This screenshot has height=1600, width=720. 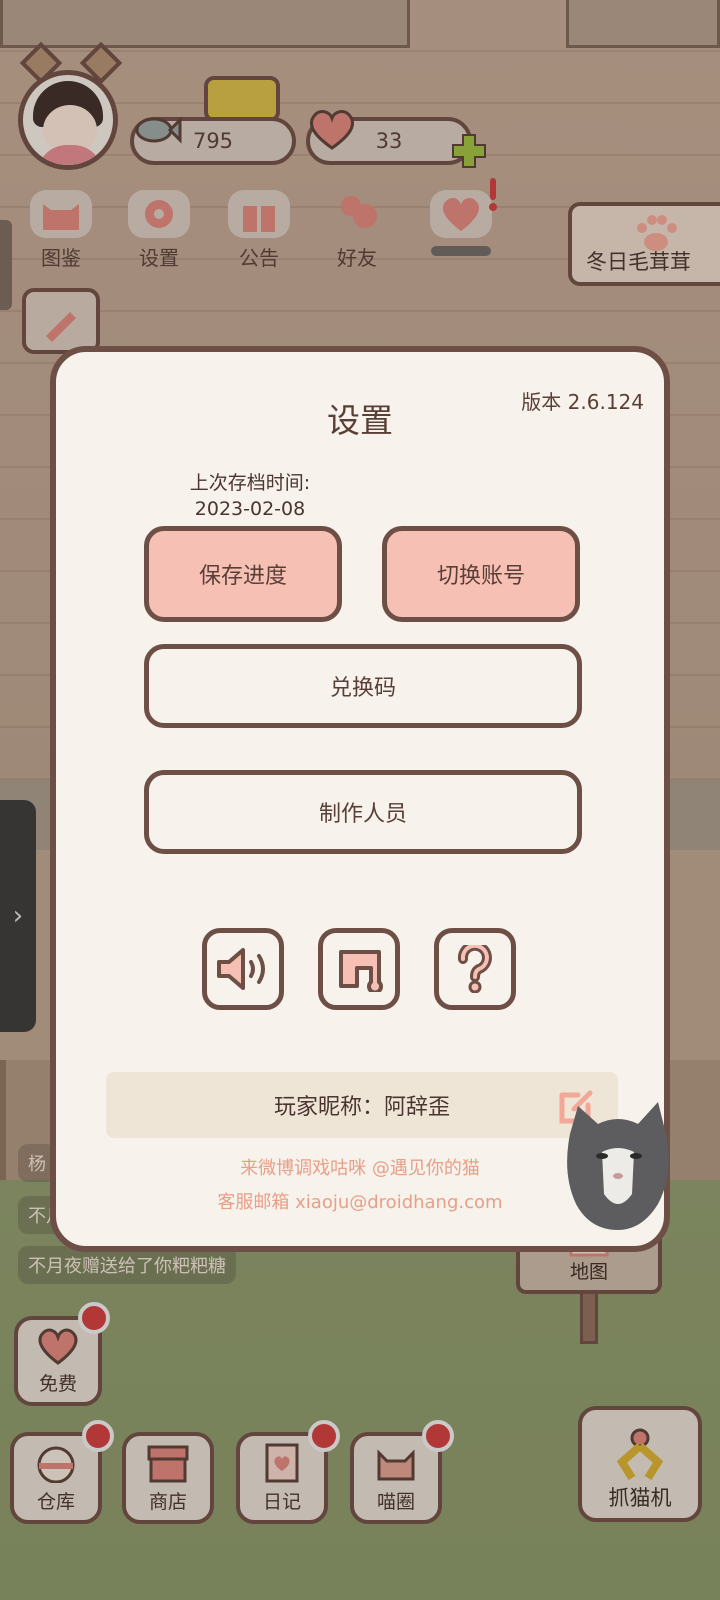 I want to click on nickname-bar: 玩家昵称：阿辞歪, so click(x=362, y=1105).